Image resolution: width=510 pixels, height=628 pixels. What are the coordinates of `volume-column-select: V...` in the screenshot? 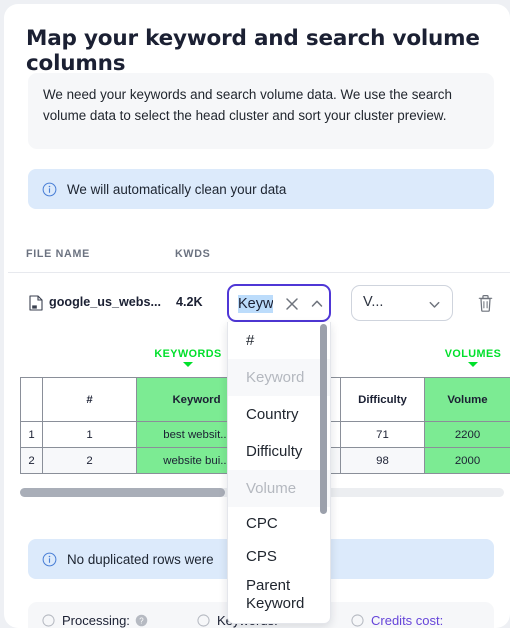 It's located at (402, 303).